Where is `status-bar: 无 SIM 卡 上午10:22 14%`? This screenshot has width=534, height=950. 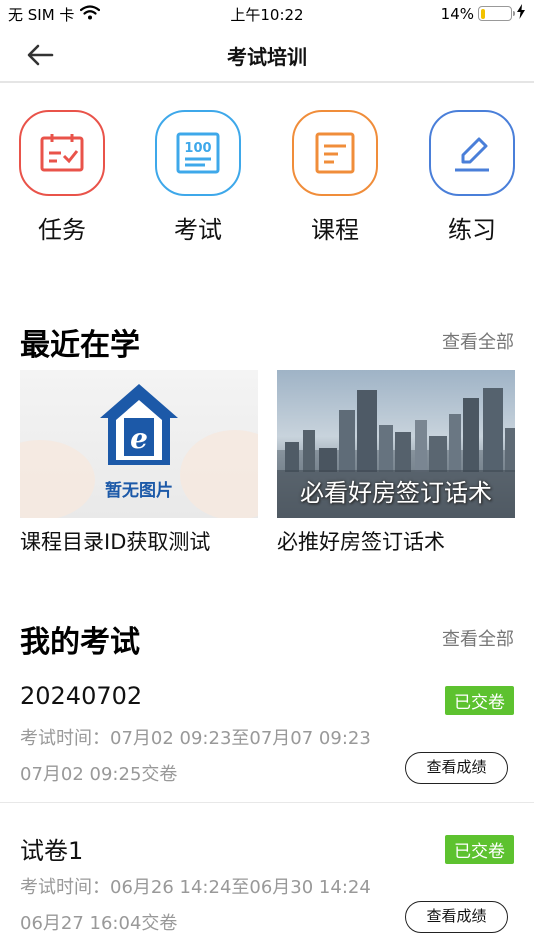
status-bar: 无 SIM 卡 上午10:22 14% is located at coordinates (267, 14).